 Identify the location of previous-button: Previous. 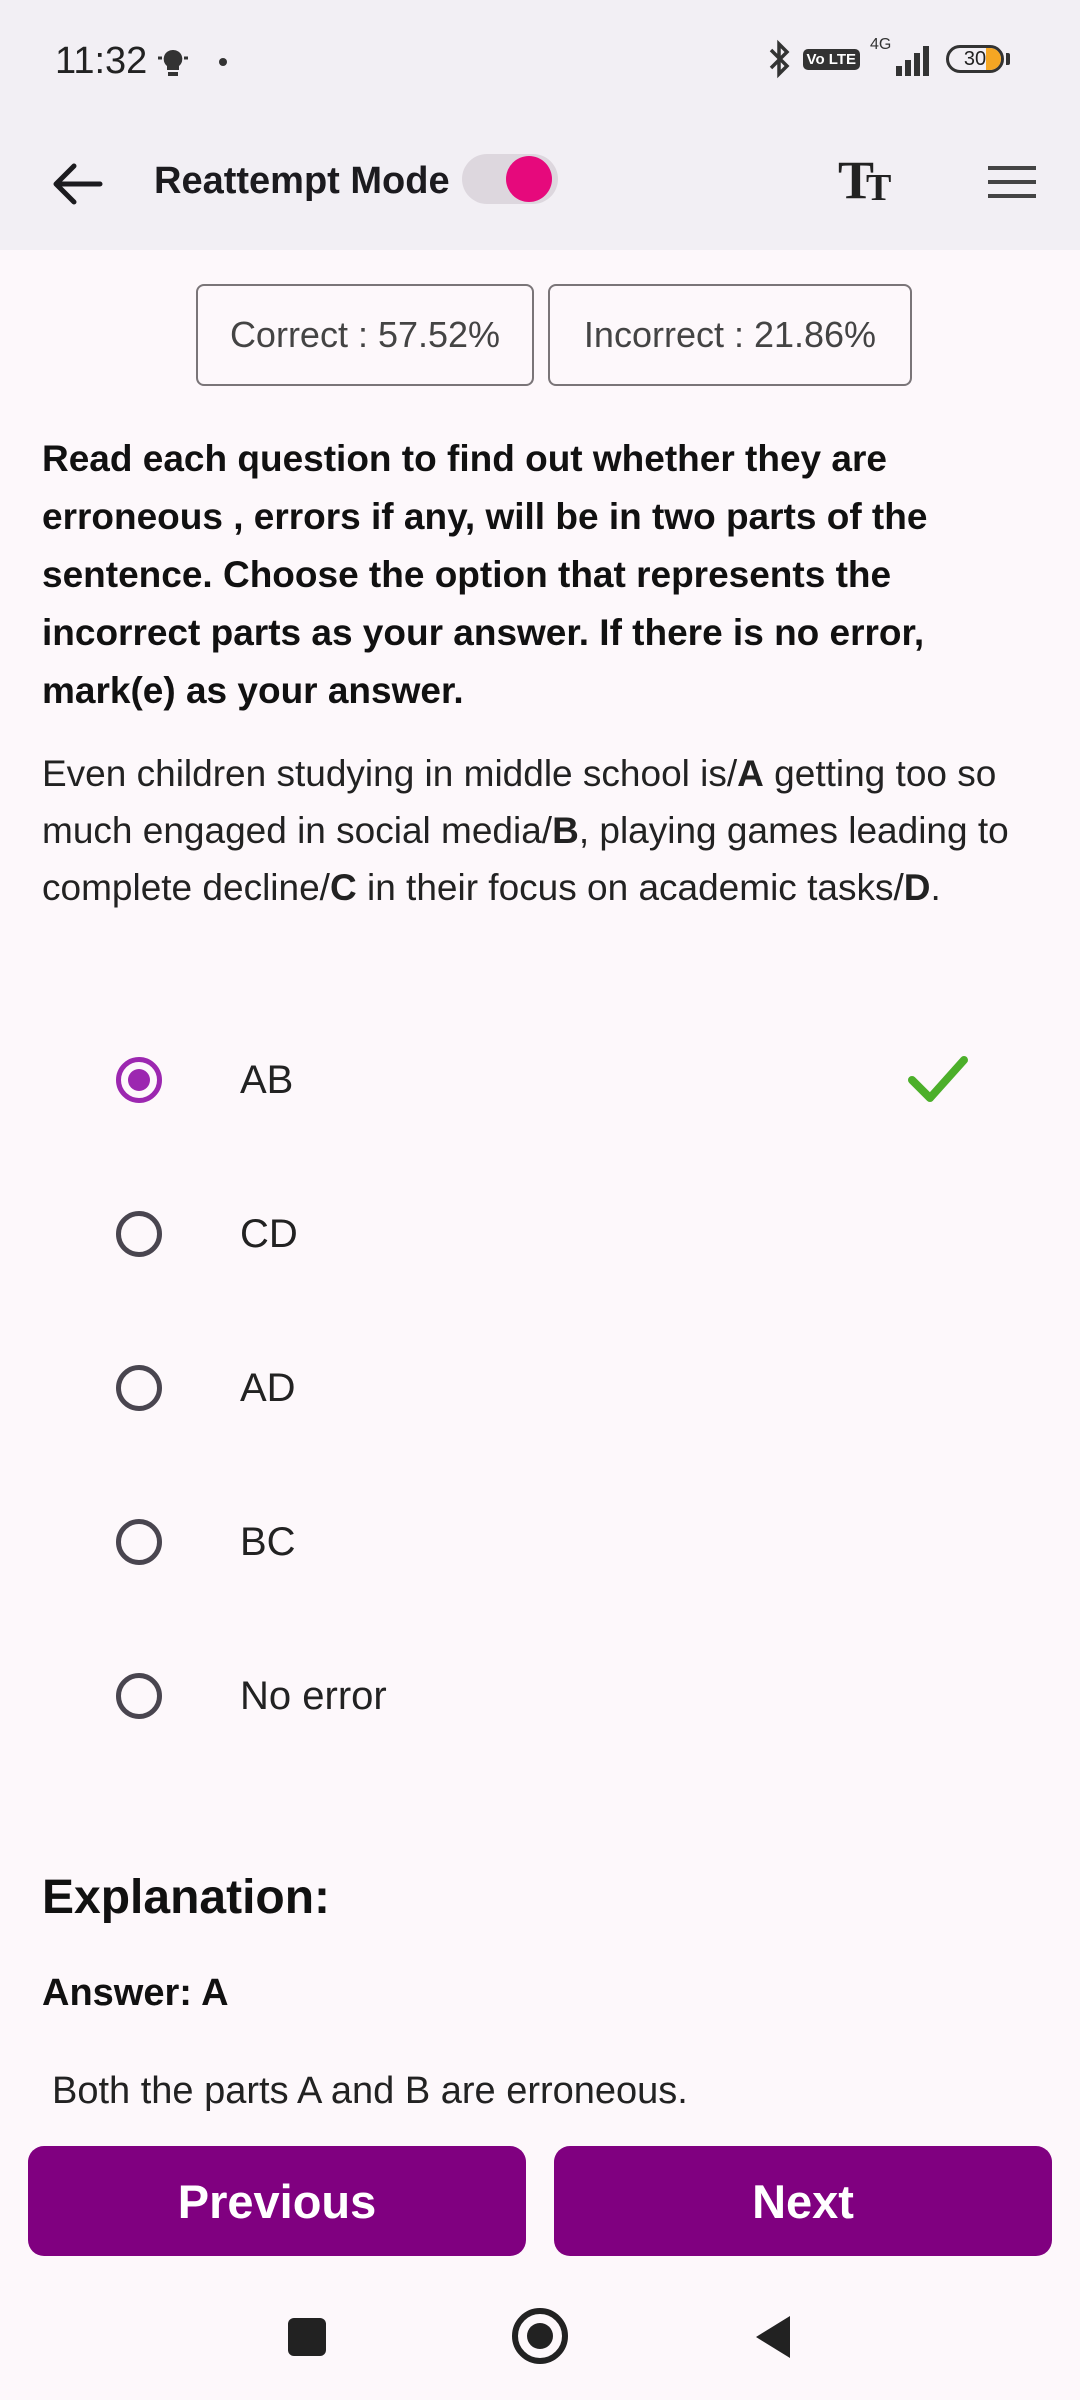
(277, 2201).